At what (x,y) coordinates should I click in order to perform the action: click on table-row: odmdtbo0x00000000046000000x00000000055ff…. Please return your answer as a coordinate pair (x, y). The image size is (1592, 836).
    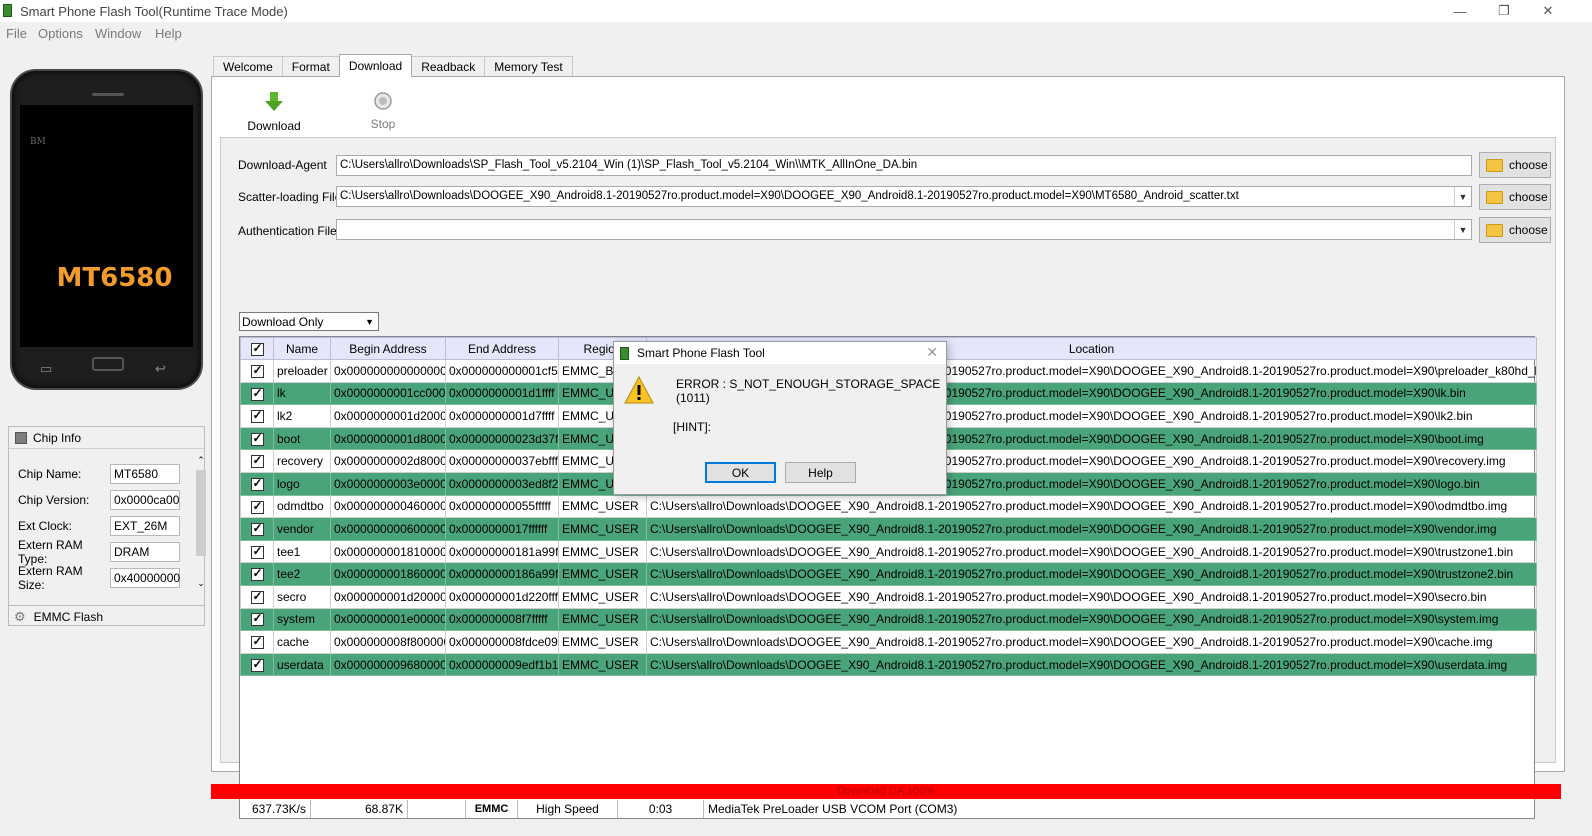
    Looking at the image, I should click on (888, 506).